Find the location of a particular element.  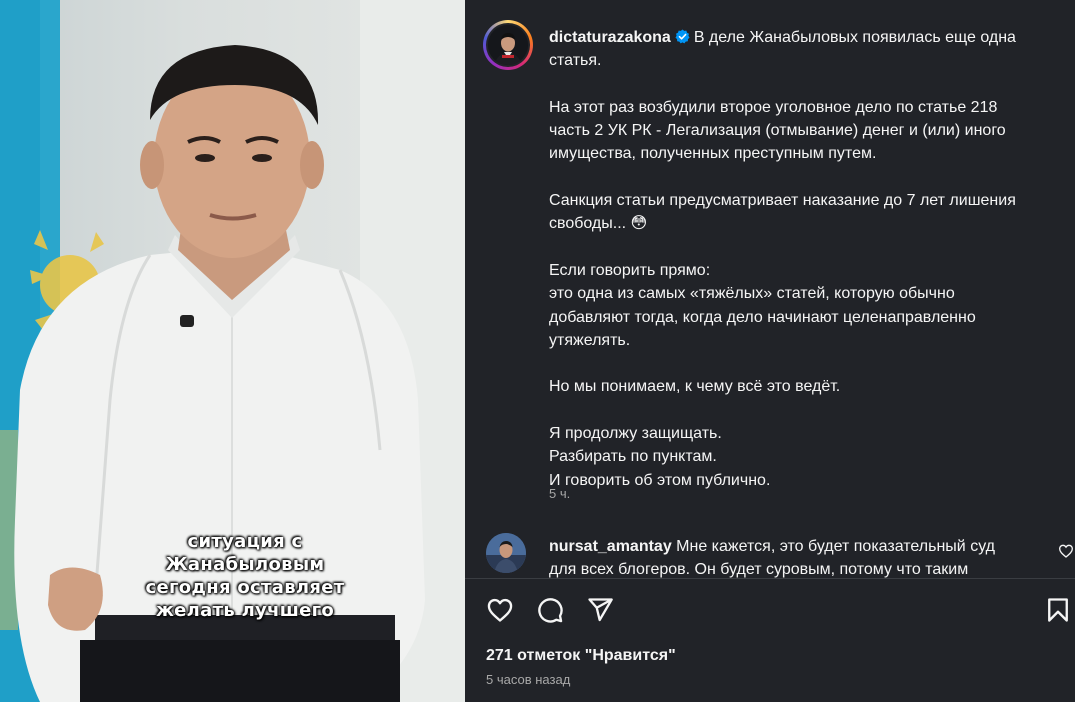

overlay-line: сегодня оставляет is located at coordinates (245, 587).